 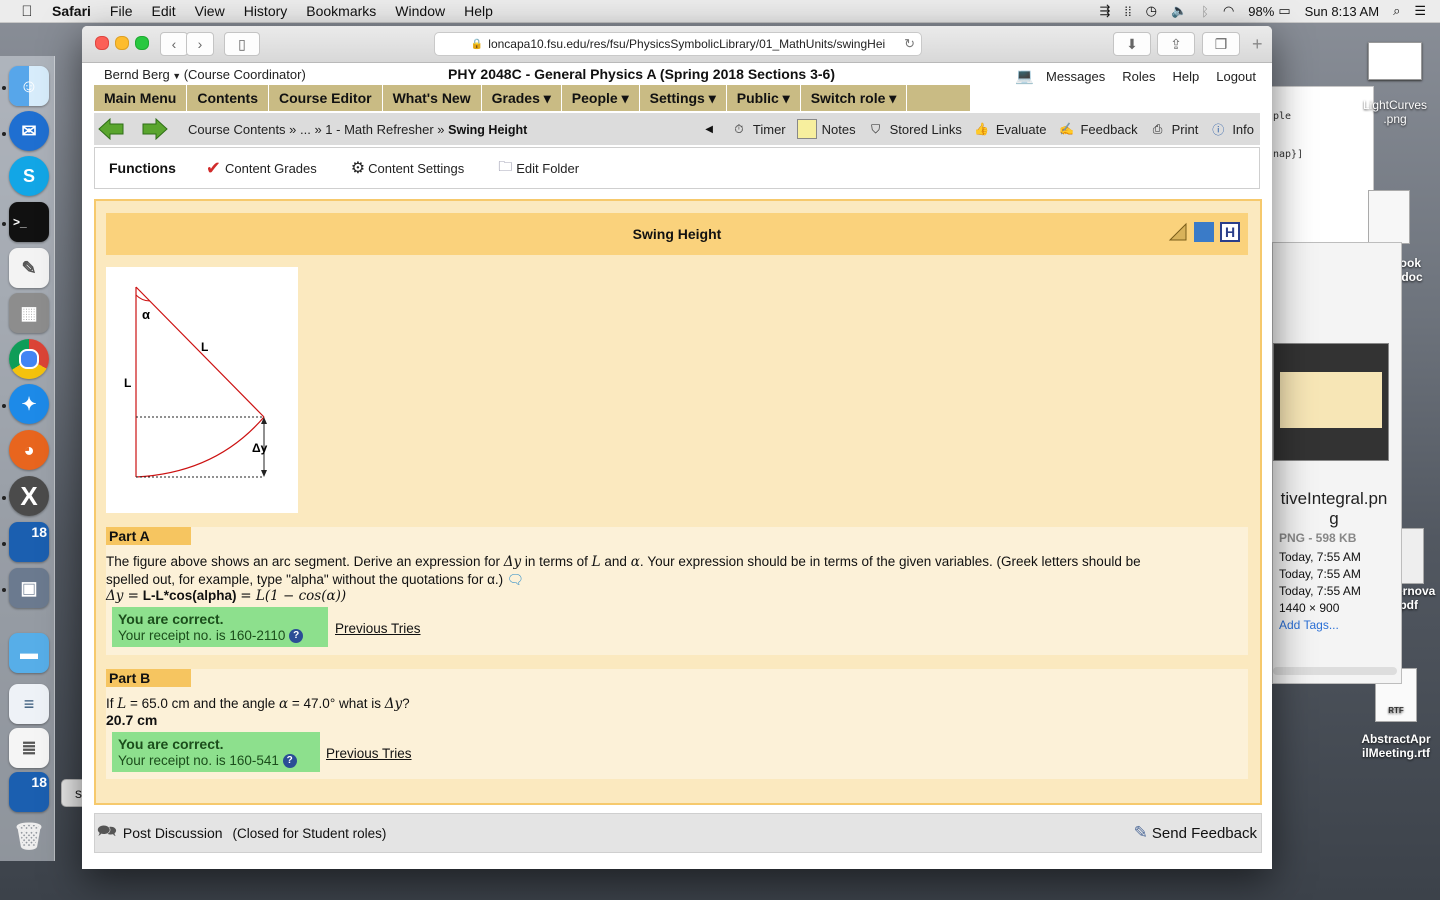 I want to click on nav-contents: Contents, so click(x=228, y=98).